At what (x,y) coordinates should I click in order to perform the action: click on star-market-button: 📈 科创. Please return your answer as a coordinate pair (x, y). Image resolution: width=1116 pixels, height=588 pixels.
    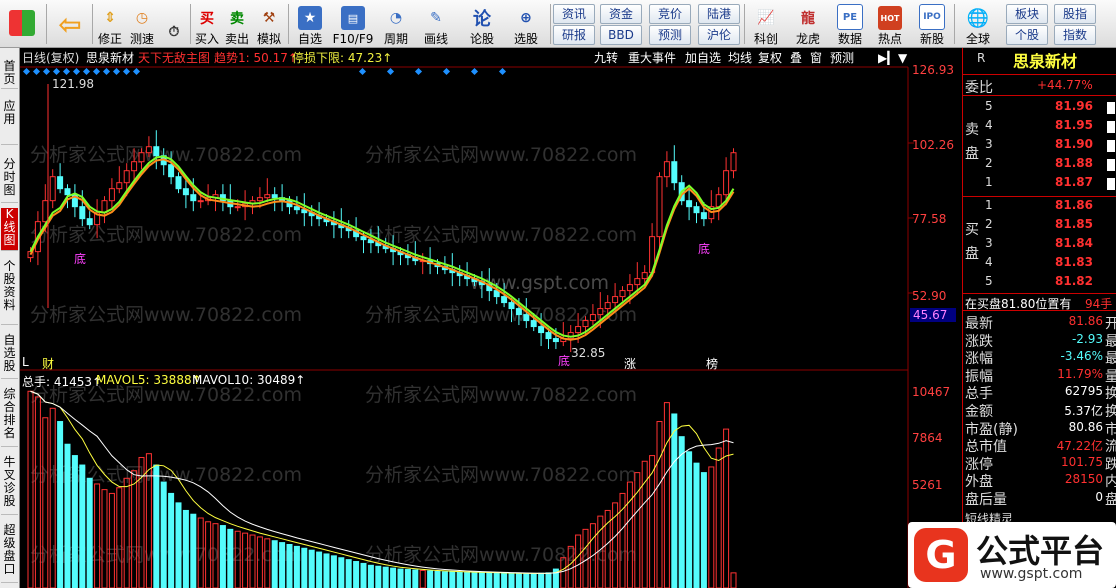
    Looking at the image, I should click on (766, 24).